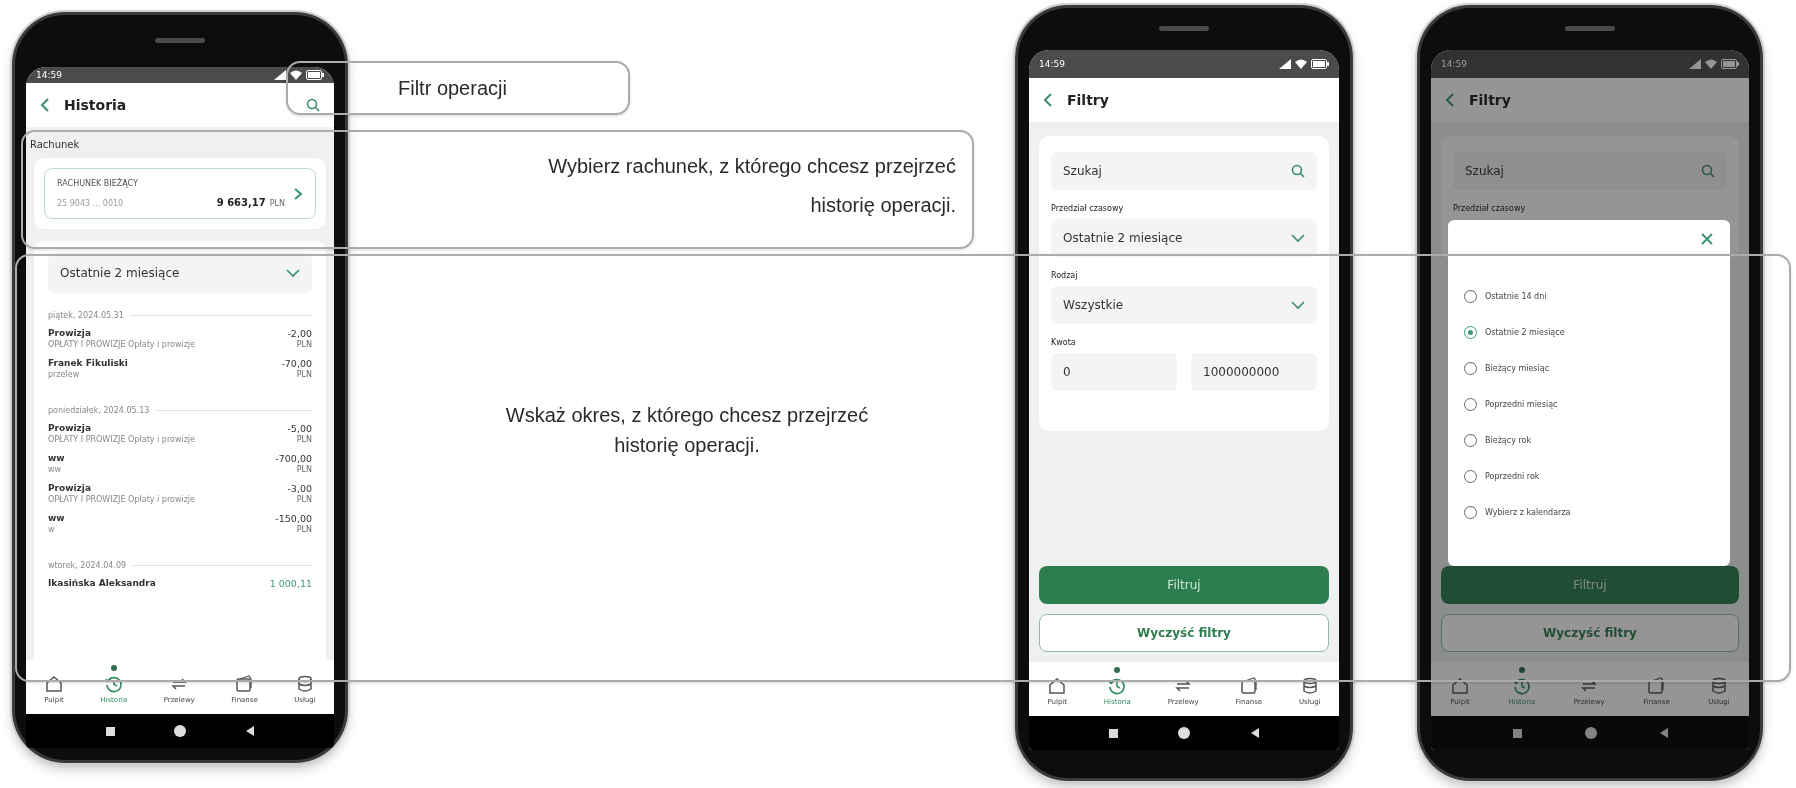 The height and width of the screenshot is (788, 1796). Describe the element at coordinates (87, 565) in the screenshot. I see `date-label: wtorek, 2024.04.09` at that location.